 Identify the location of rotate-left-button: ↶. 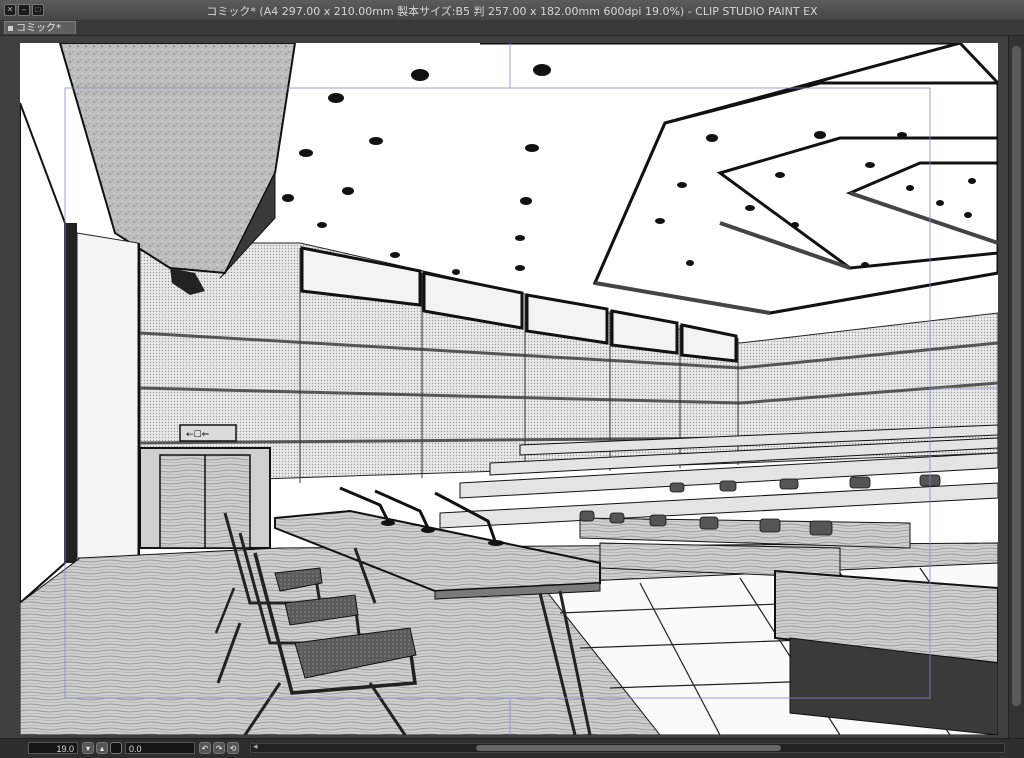
(205, 748).